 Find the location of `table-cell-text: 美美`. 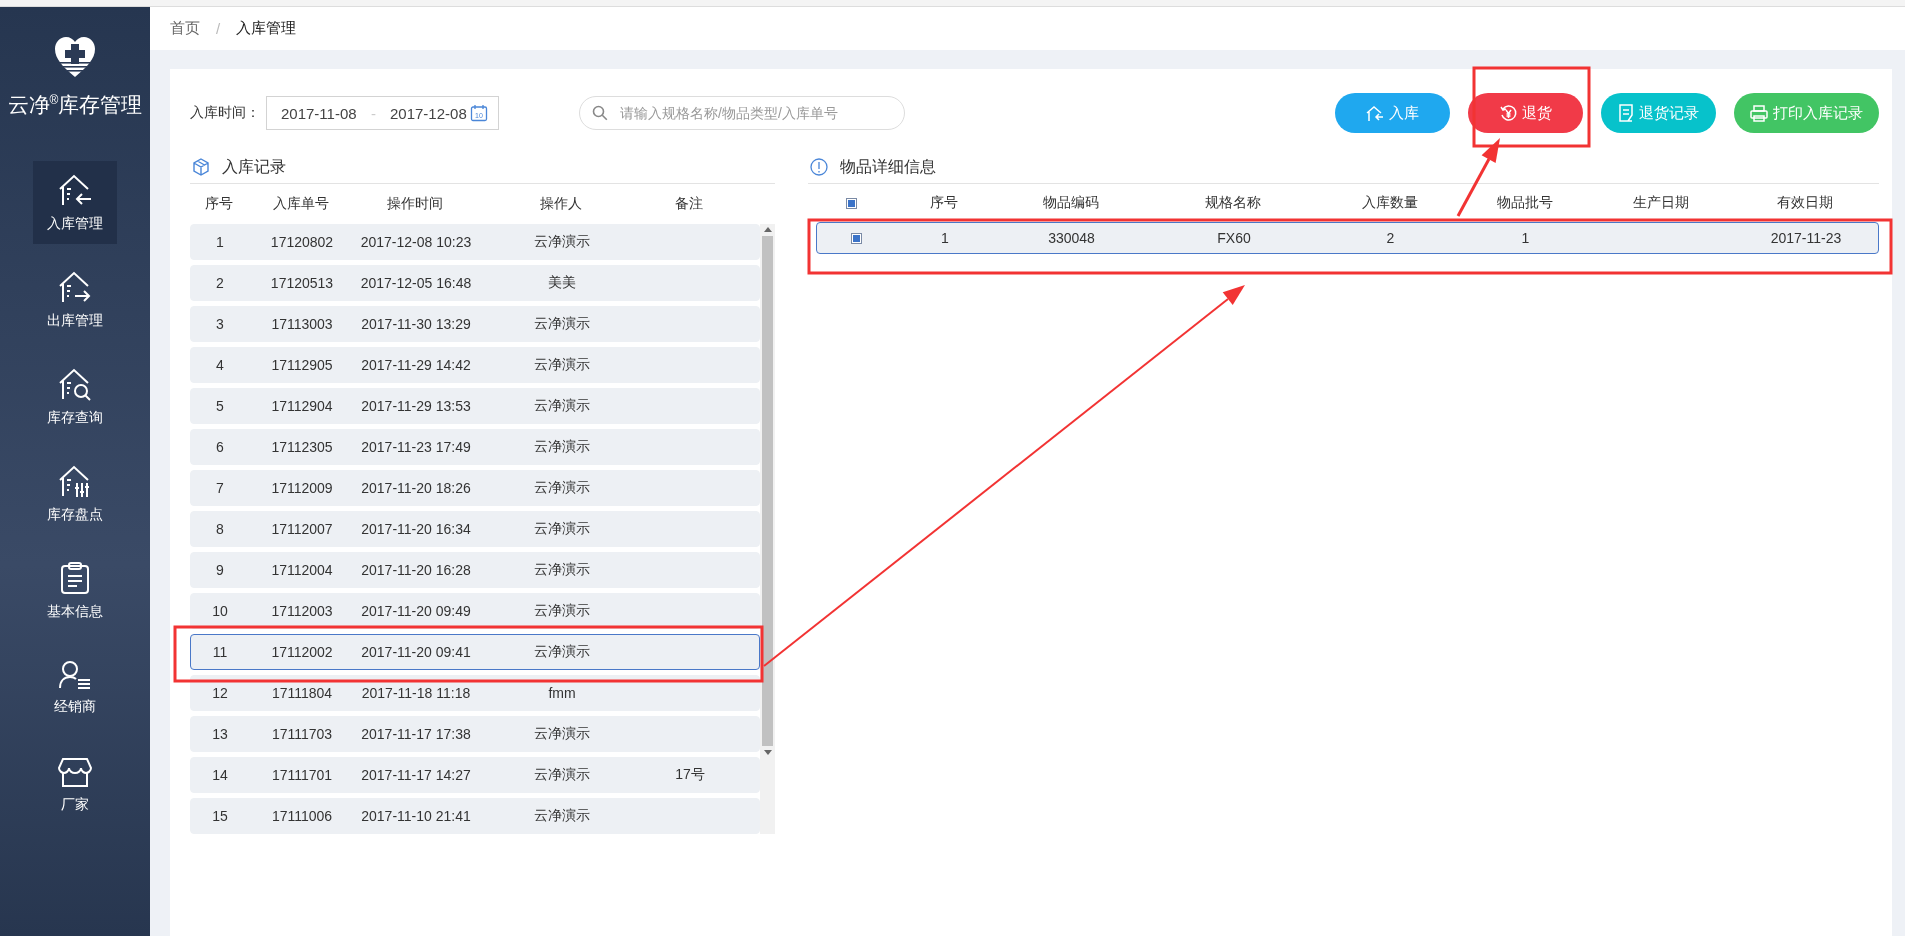

table-cell-text: 美美 is located at coordinates (562, 283).